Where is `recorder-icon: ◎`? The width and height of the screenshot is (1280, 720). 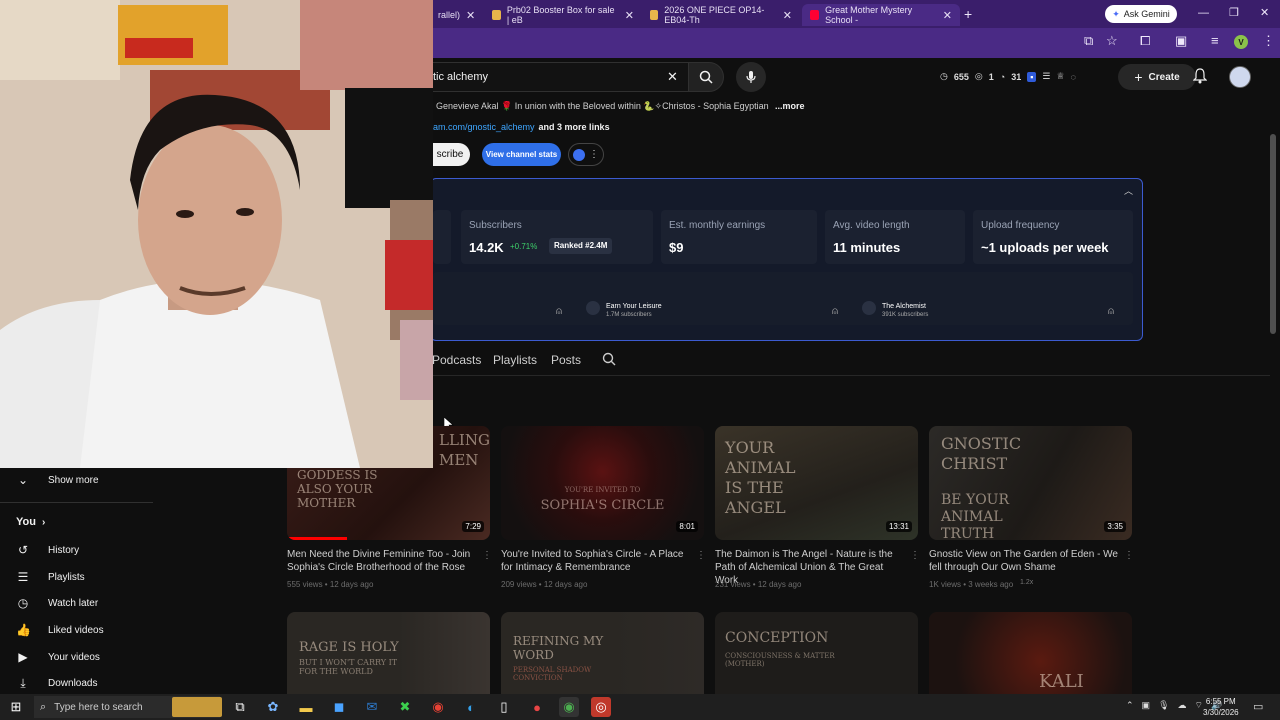
recorder-icon: ◎ is located at coordinates (601, 707).